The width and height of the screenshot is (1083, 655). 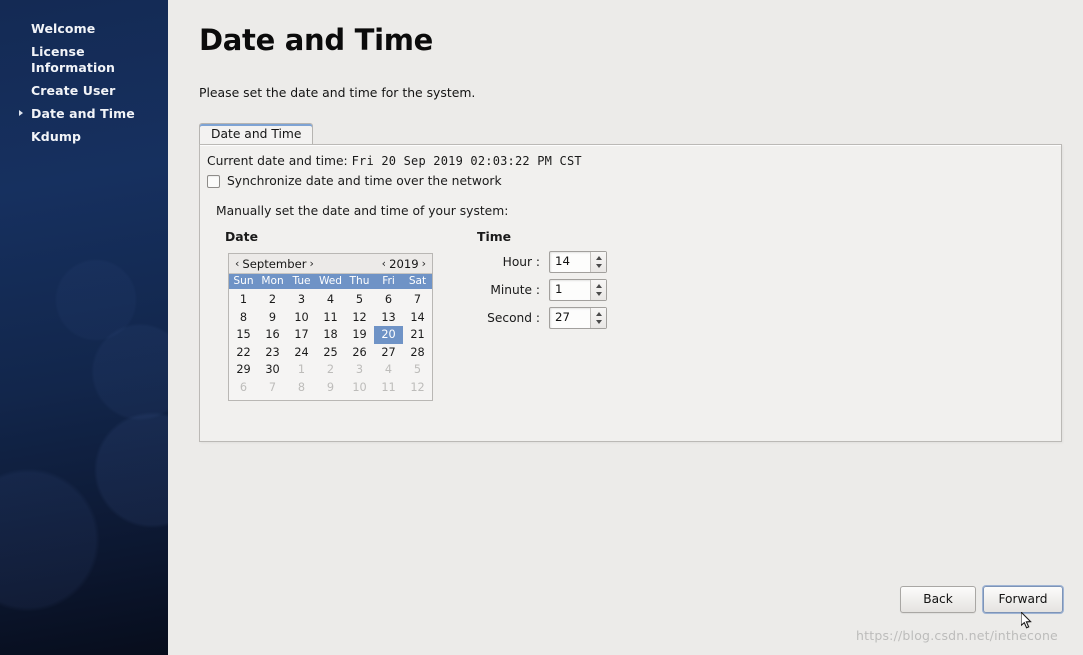 I want to click on calendar-day: 29, so click(x=243, y=370).